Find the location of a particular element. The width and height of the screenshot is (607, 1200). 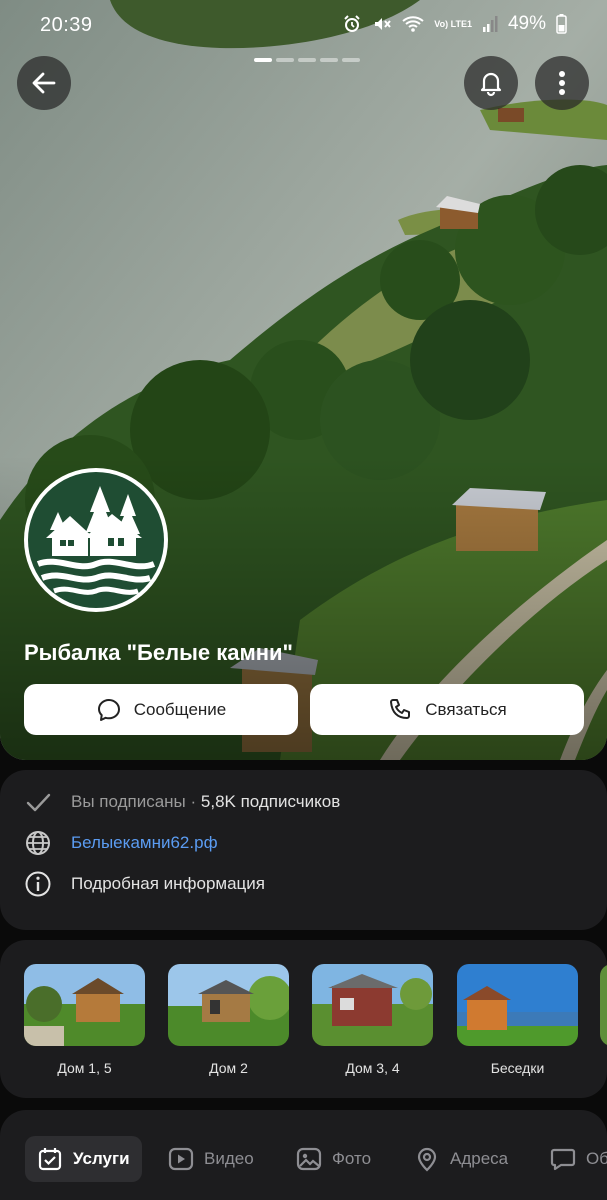

calendar-check-icon is located at coordinates (50, 1159).